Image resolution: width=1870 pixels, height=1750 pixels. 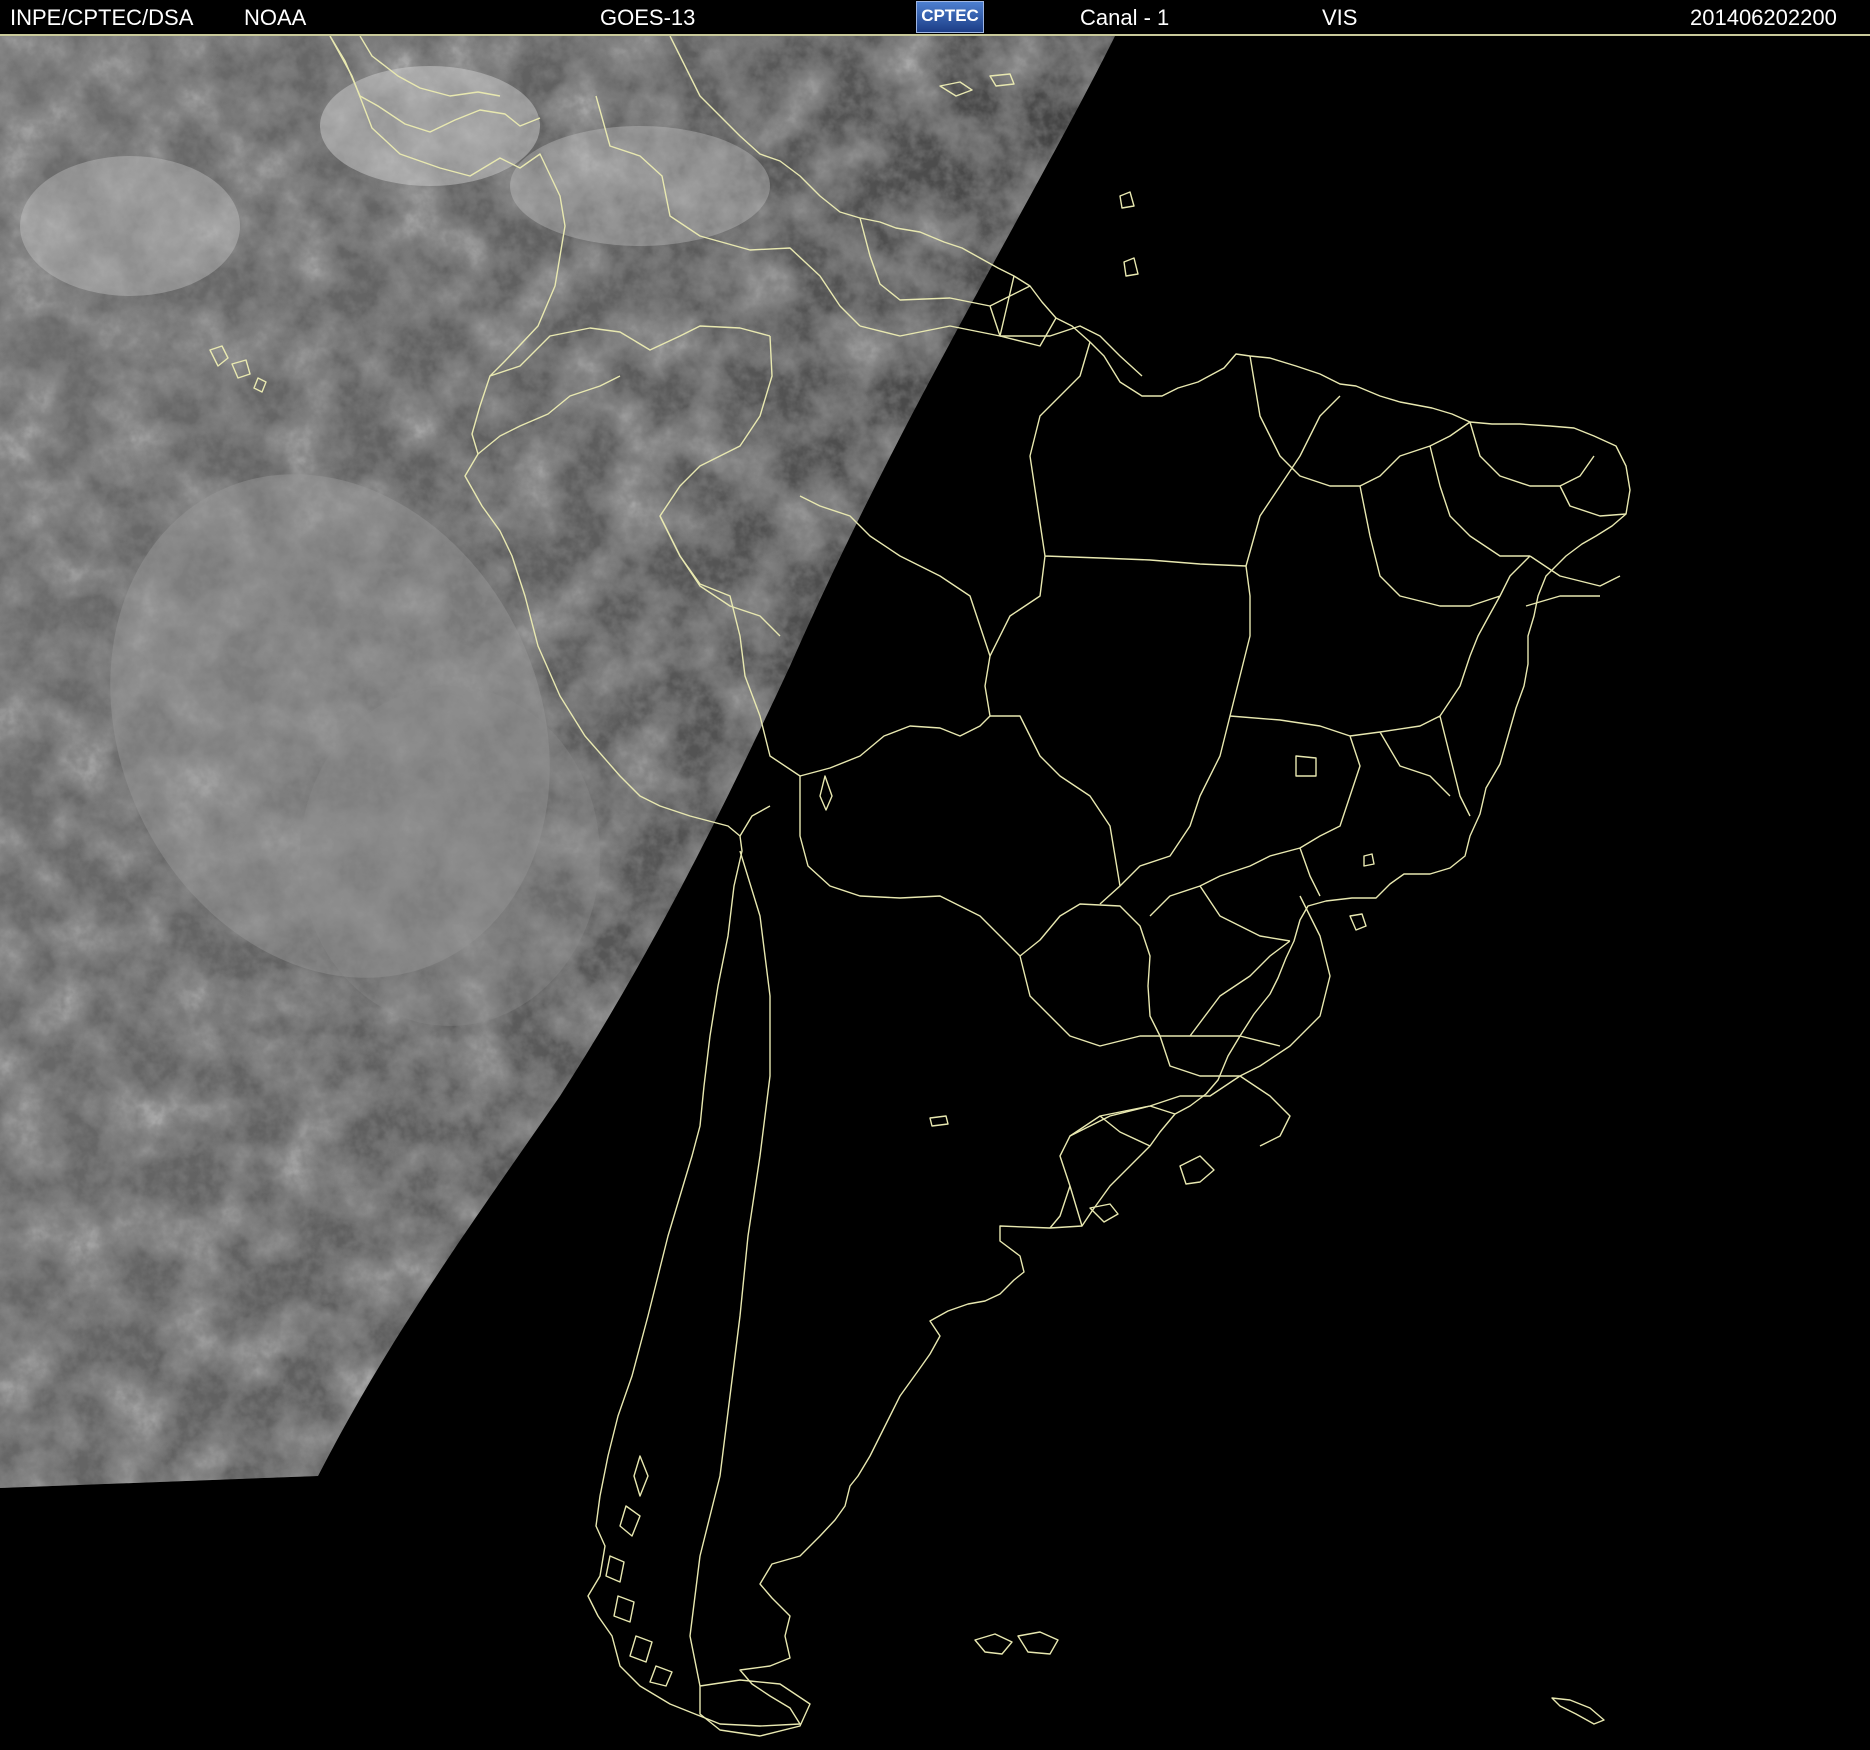 I want to click on cptec-logo: CPTEC, so click(x=950, y=17).